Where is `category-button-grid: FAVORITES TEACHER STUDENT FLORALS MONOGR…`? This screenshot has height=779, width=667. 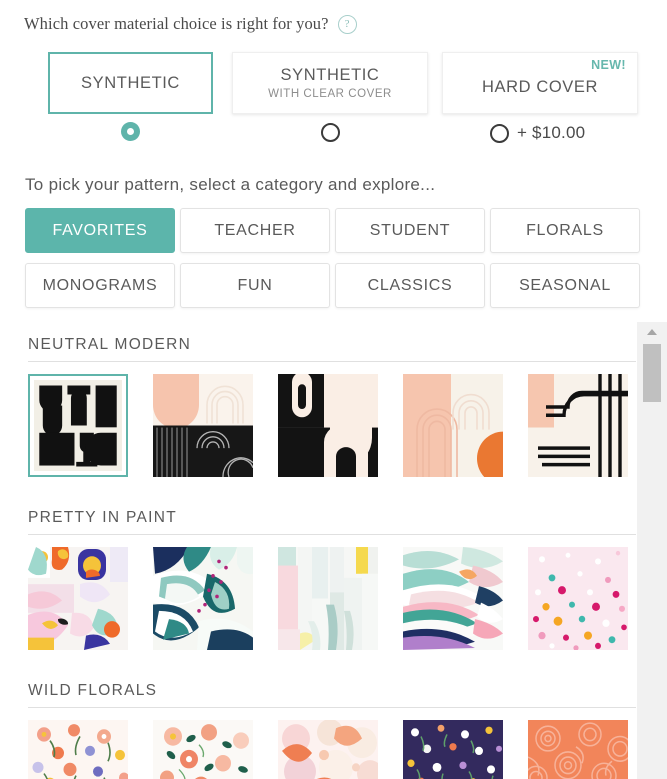 category-button-grid: FAVORITES TEACHER STUDENT FLORALS MONOGR… is located at coordinates (332, 258).